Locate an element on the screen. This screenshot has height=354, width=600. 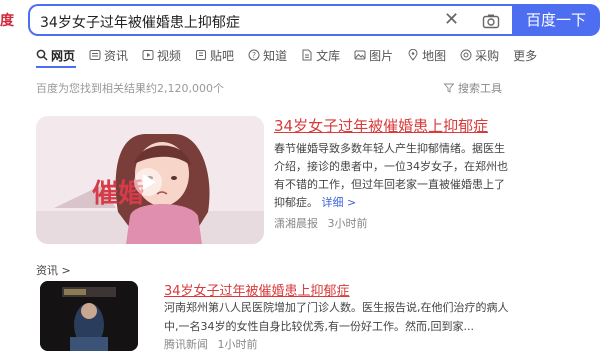
tab-web: 网页 is located at coordinates (55, 55).